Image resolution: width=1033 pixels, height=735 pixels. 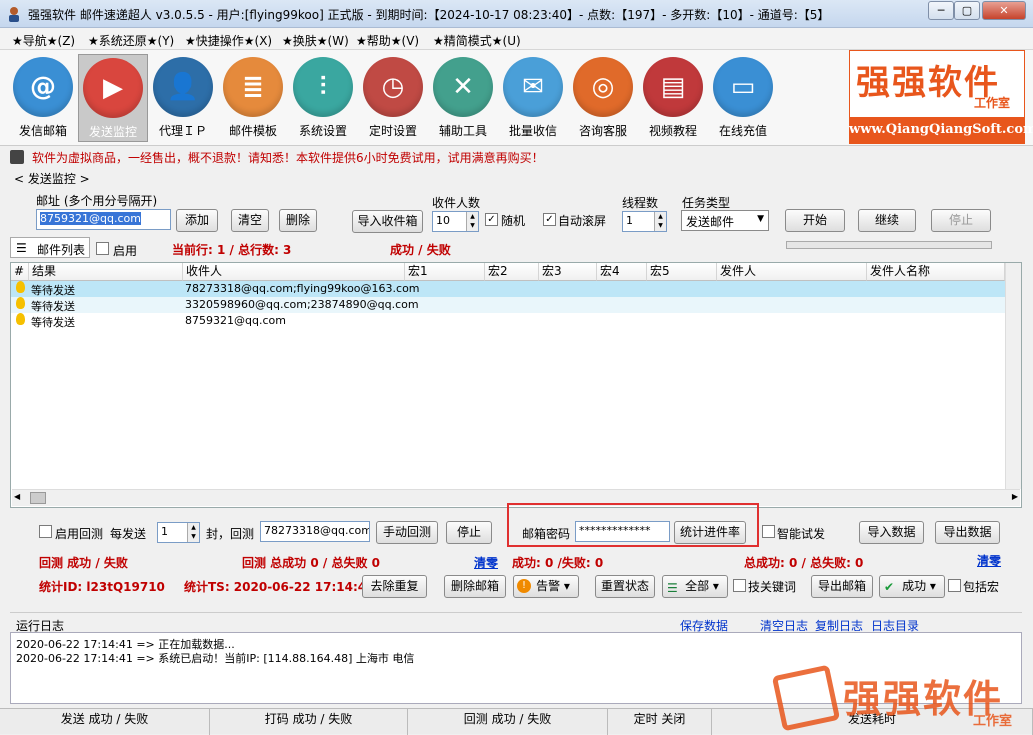 What do you see at coordinates (387, 221) in the screenshot?
I see `import-inbox-button: 导入收件箱` at bounding box center [387, 221].